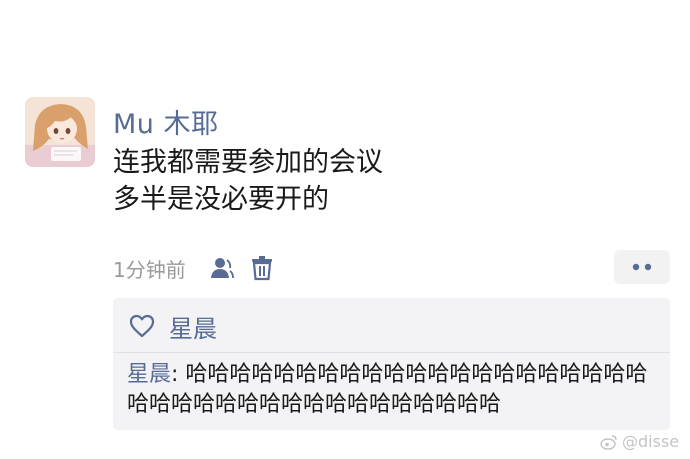 This screenshot has height=459, width=690. What do you see at coordinates (200, 268) in the screenshot?
I see `post-meta: 1分钟前` at bounding box center [200, 268].